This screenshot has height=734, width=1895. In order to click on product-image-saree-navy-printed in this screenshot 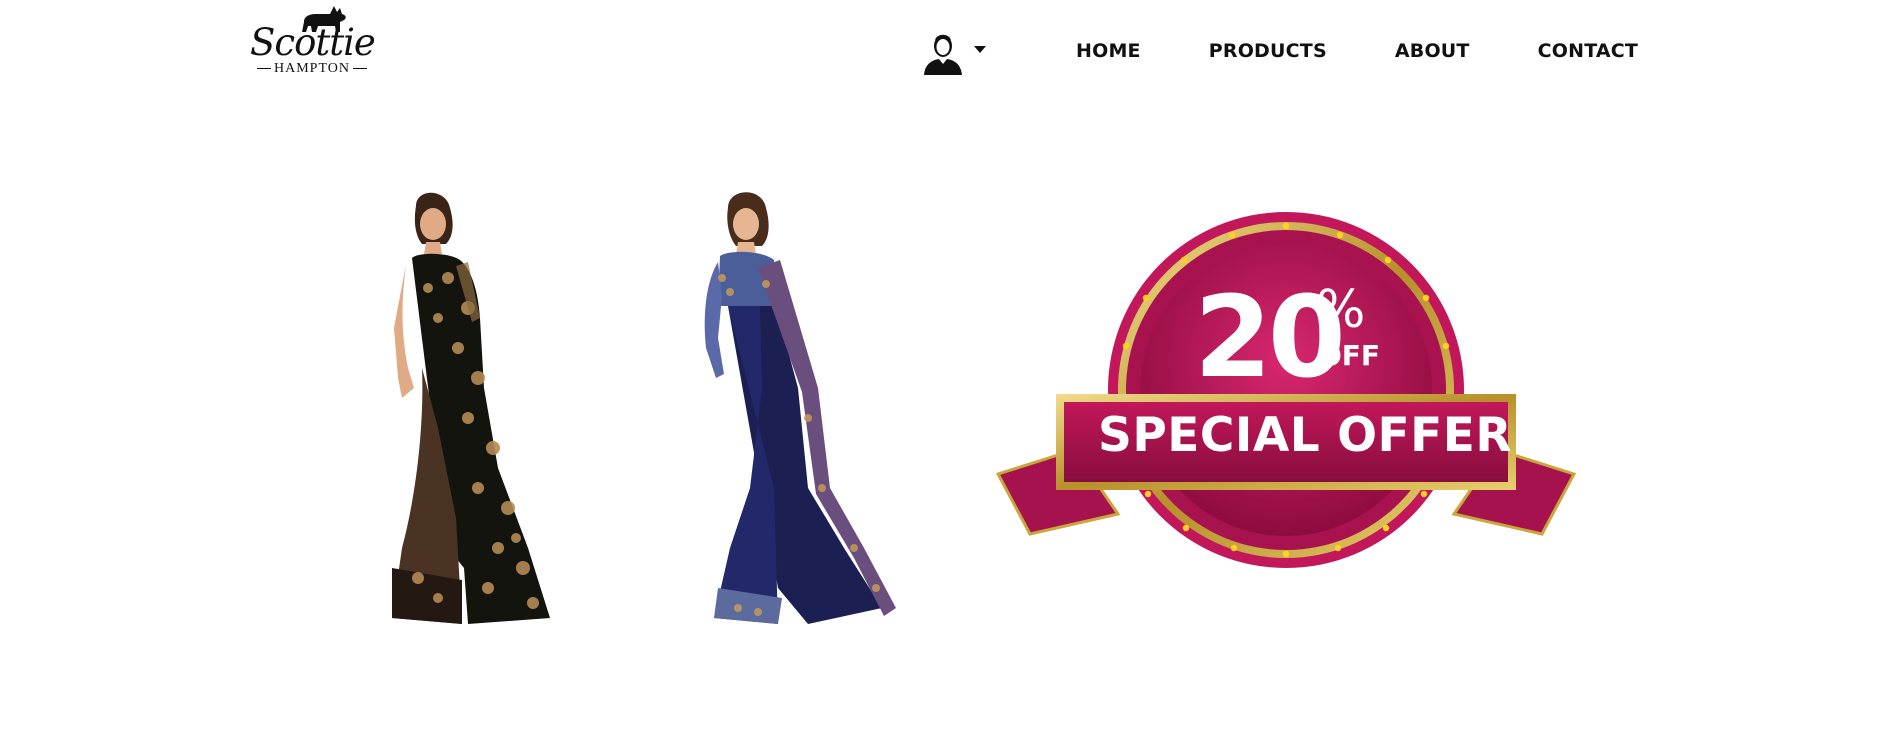, I will do `click(793, 410)`.